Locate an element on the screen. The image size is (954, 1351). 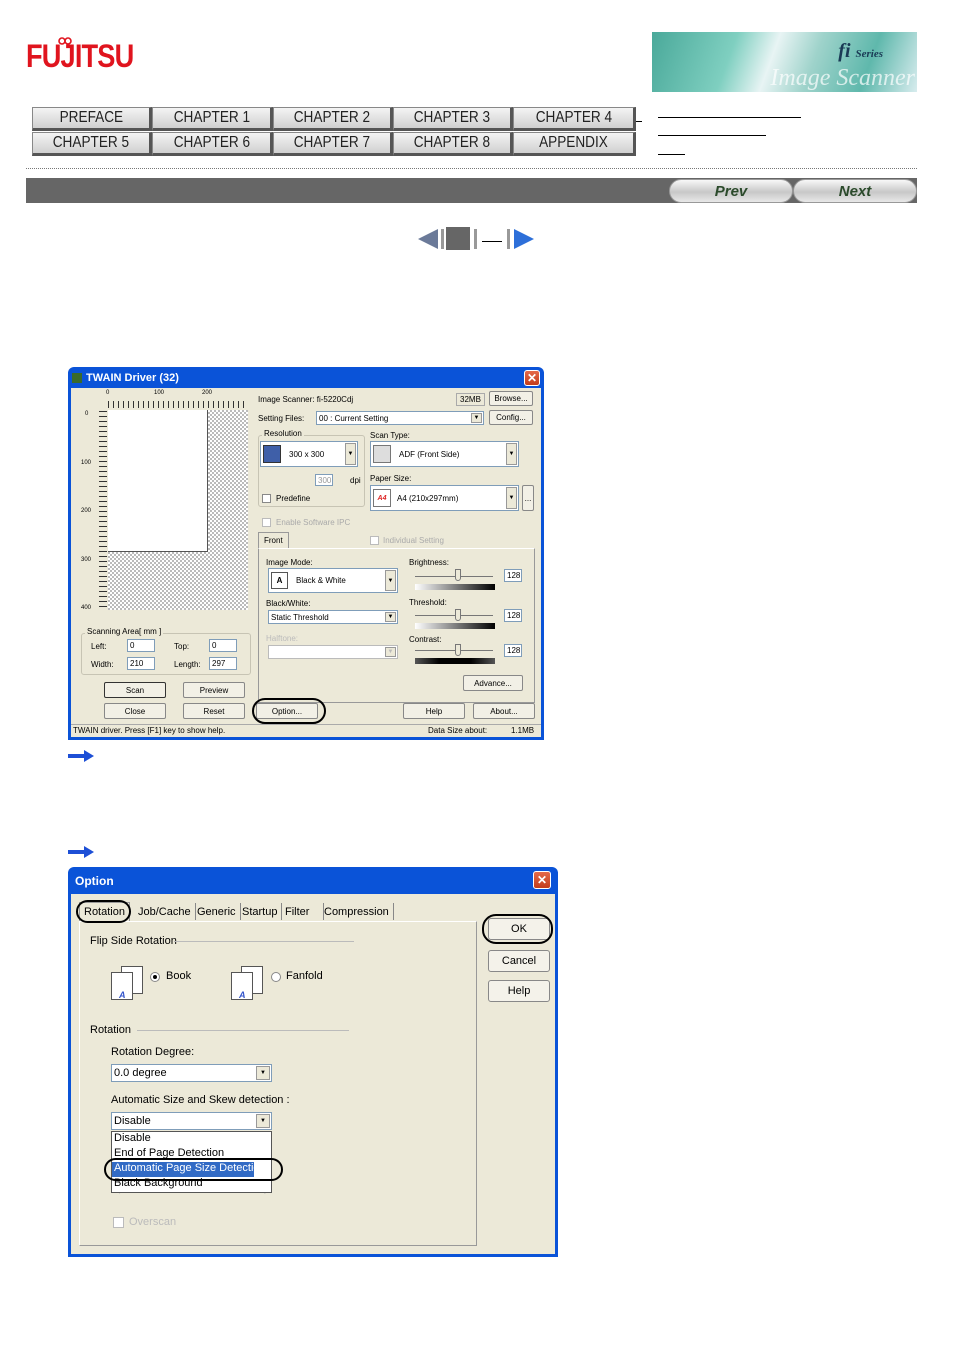
nav-chapter-6: CHAPTER 6 is located at coordinates (212, 144).